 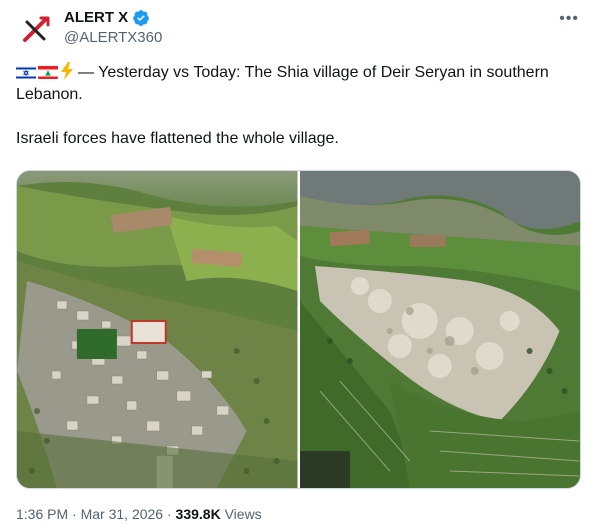 What do you see at coordinates (122, 514) in the screenshot?
I see `tweet-date: Mar 31, 2026` at bounding box center [122, 514].